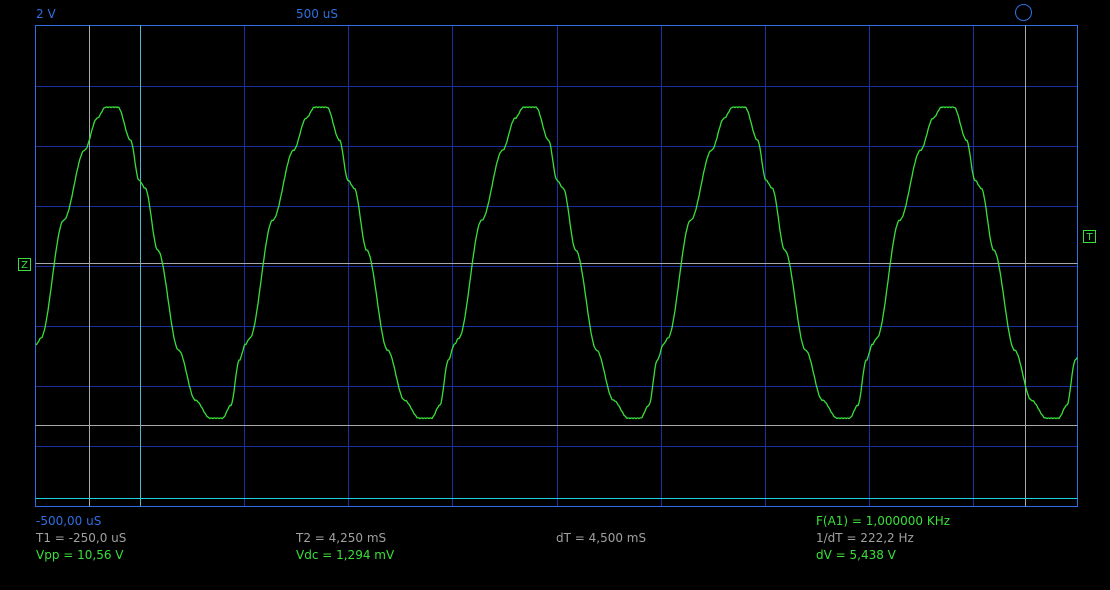 Image resolution: width=1110 pixels, height=590 pixels. Describe the element at coordinates (81, 538) in the screenshot. I see `t1-cursor-readout: T1 = -250,0 uS` at that location.